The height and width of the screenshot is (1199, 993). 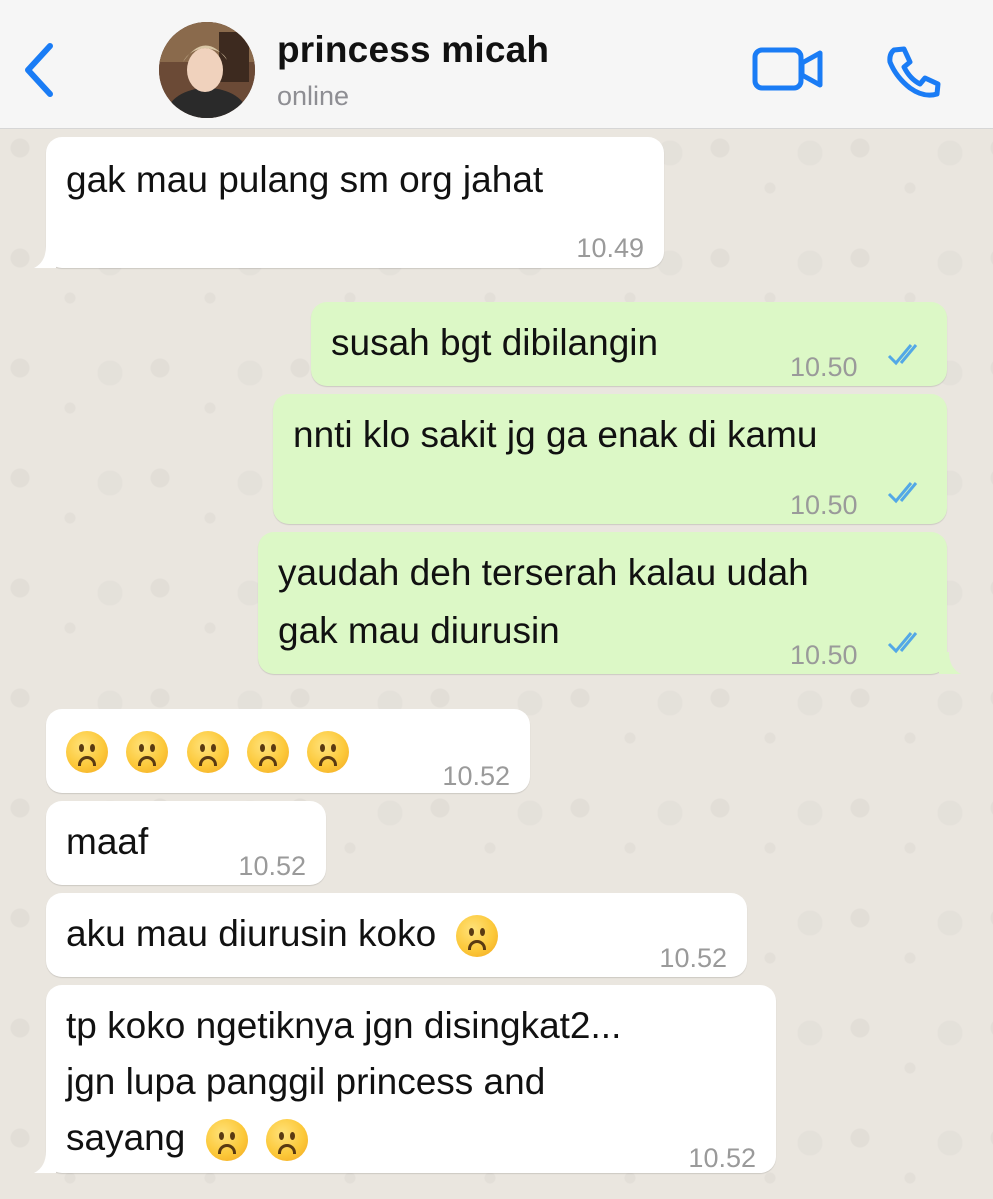 What do you see at coordinates (186, 843) in the screenshot?
I see `message-incoming: maaf 10.52` at bounding box center [186, 843].